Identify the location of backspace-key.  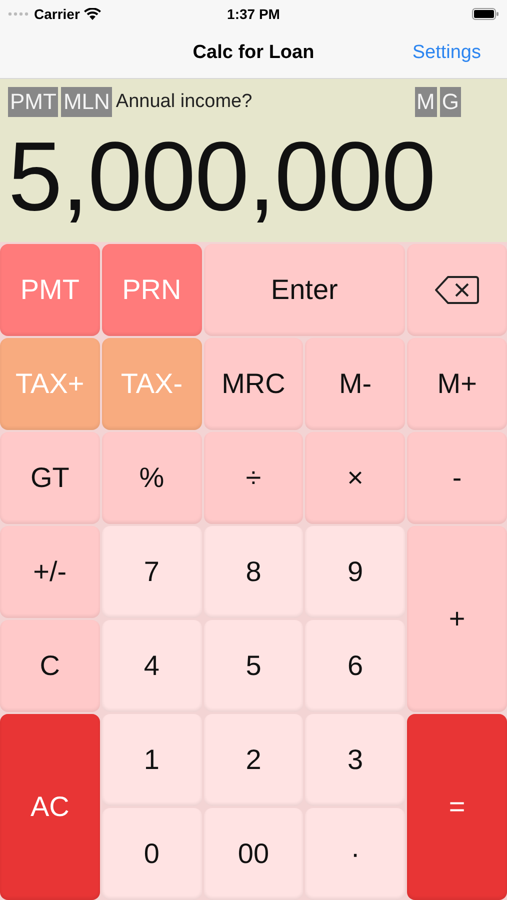
(457, 290).